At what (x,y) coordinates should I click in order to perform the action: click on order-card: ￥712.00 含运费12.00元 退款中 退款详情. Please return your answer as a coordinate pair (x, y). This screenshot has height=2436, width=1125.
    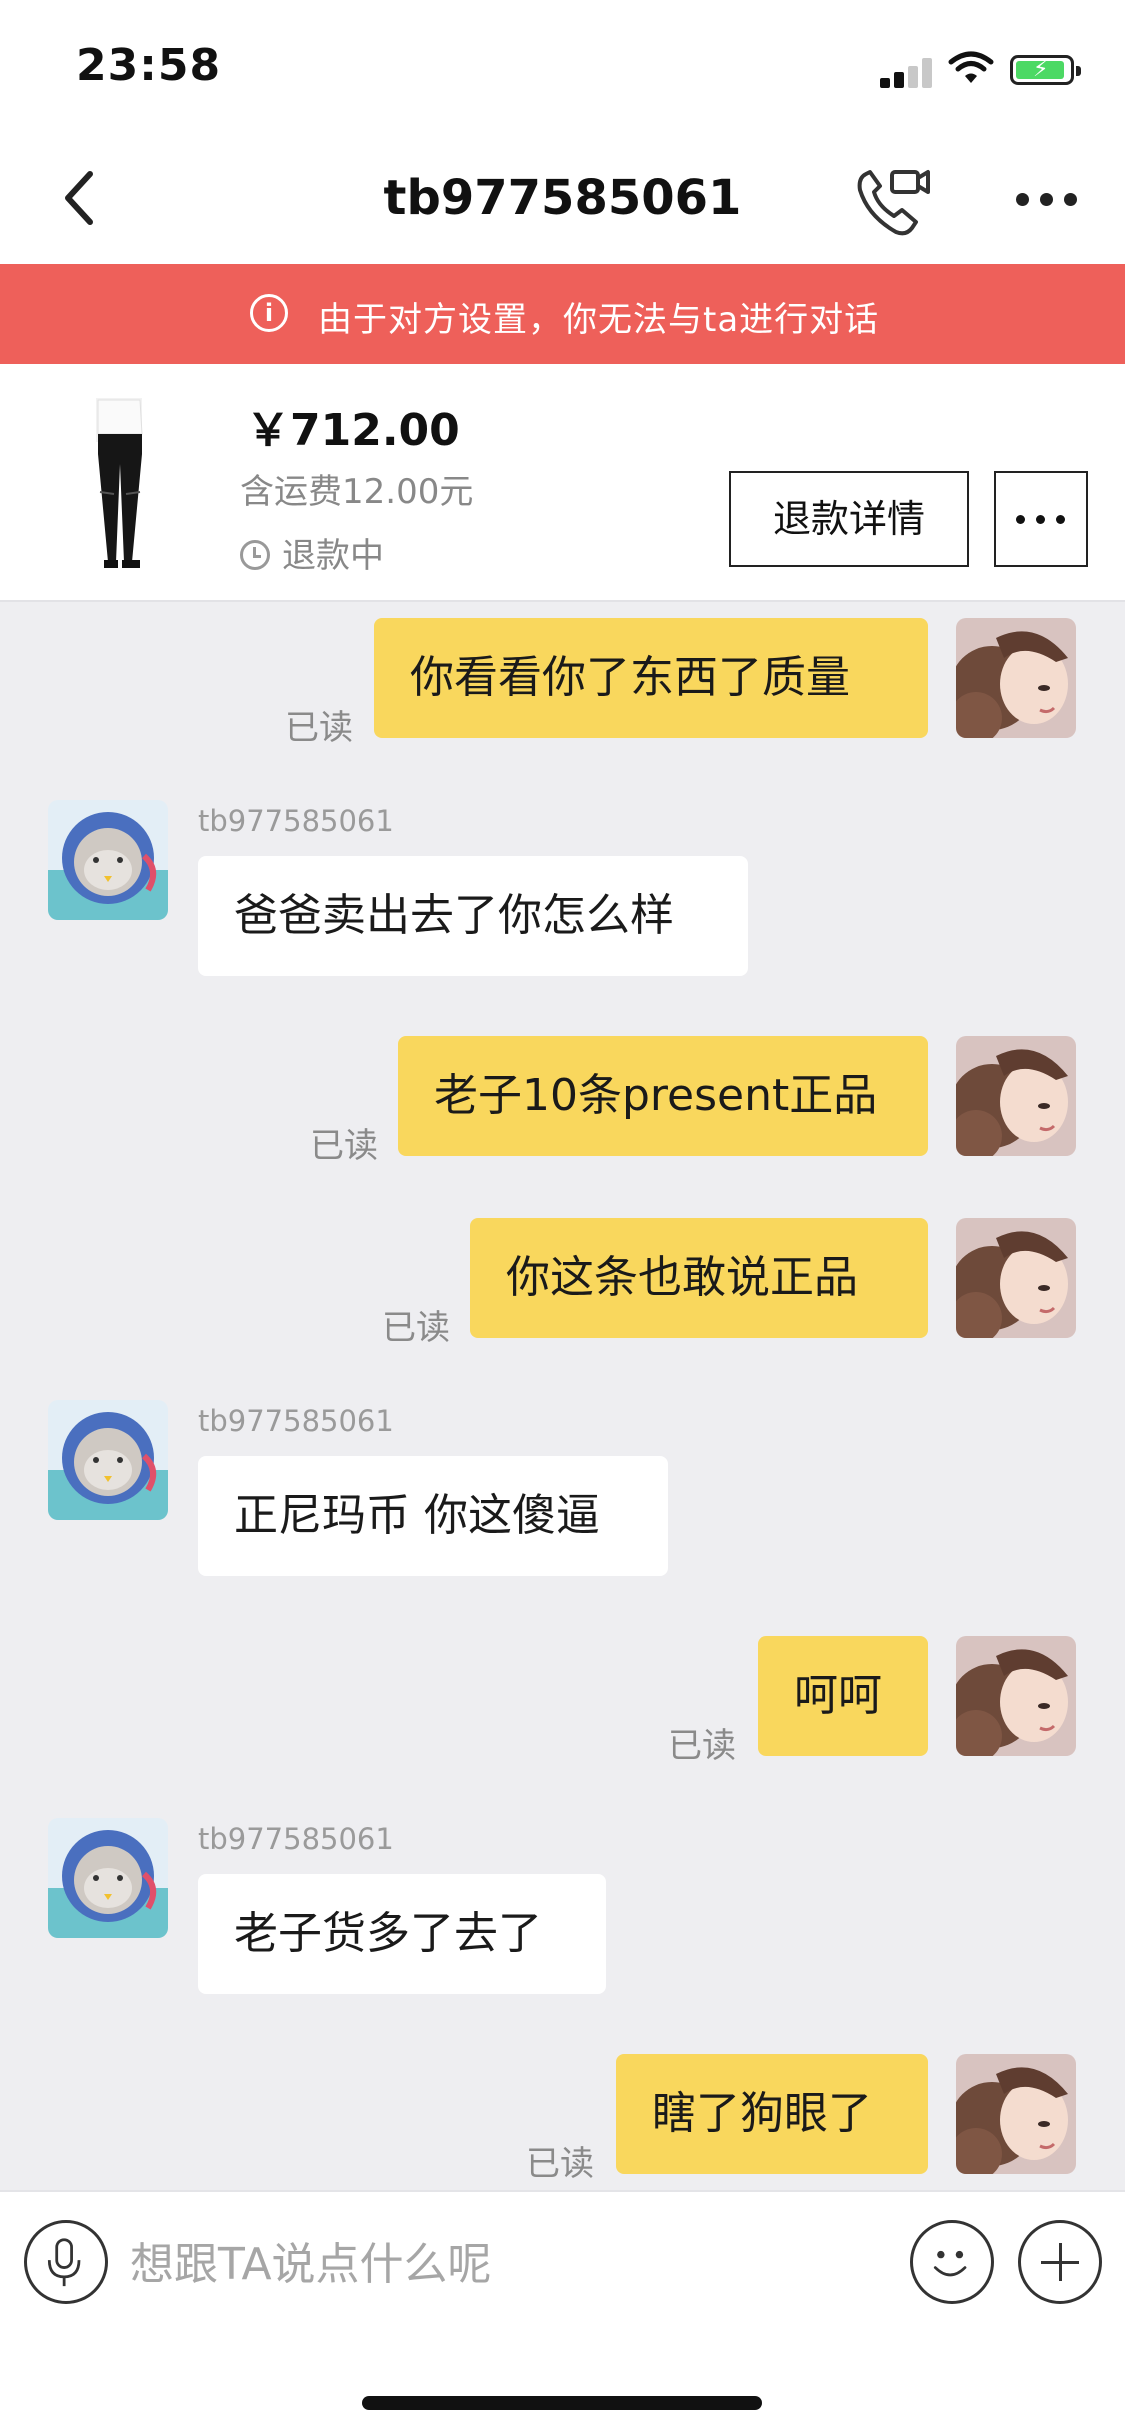
    Looking at the image, I should click on (562, 483).